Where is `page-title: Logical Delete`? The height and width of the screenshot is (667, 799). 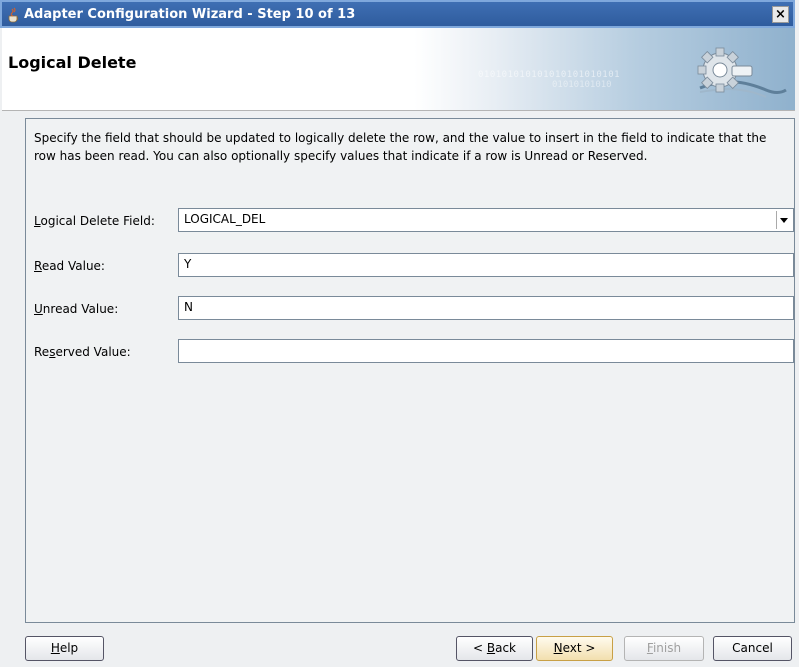
page-title: Logical Delete is located at coordinates (72, 62).